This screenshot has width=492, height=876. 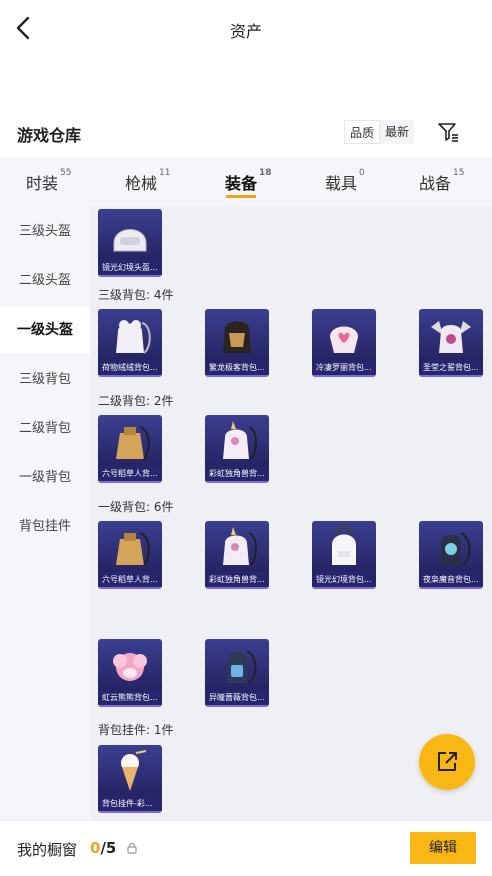 What do you see at coordinates (136, 401) in the screenshot?
I see `group-label: 二级背包: 2件` at bounding box center [136, 401].